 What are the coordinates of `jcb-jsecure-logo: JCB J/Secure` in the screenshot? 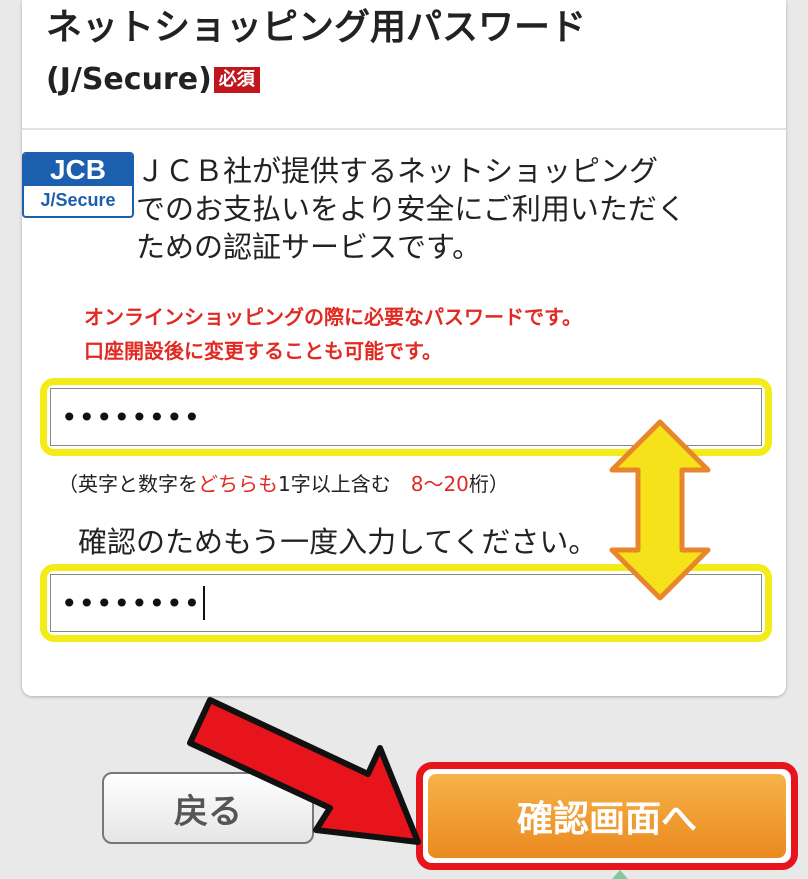 It's located at (78, 185).